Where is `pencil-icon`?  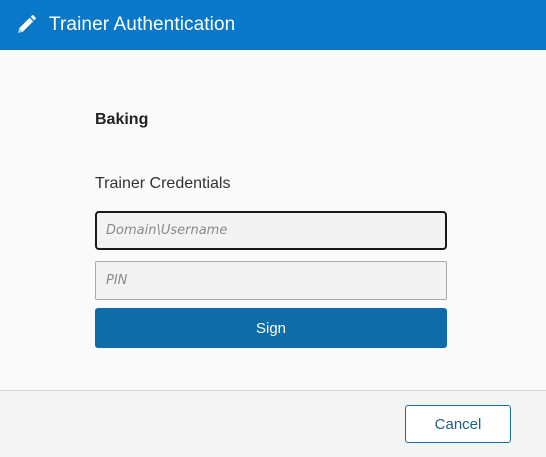
pencil-icon is located at coordinates (26, 25).